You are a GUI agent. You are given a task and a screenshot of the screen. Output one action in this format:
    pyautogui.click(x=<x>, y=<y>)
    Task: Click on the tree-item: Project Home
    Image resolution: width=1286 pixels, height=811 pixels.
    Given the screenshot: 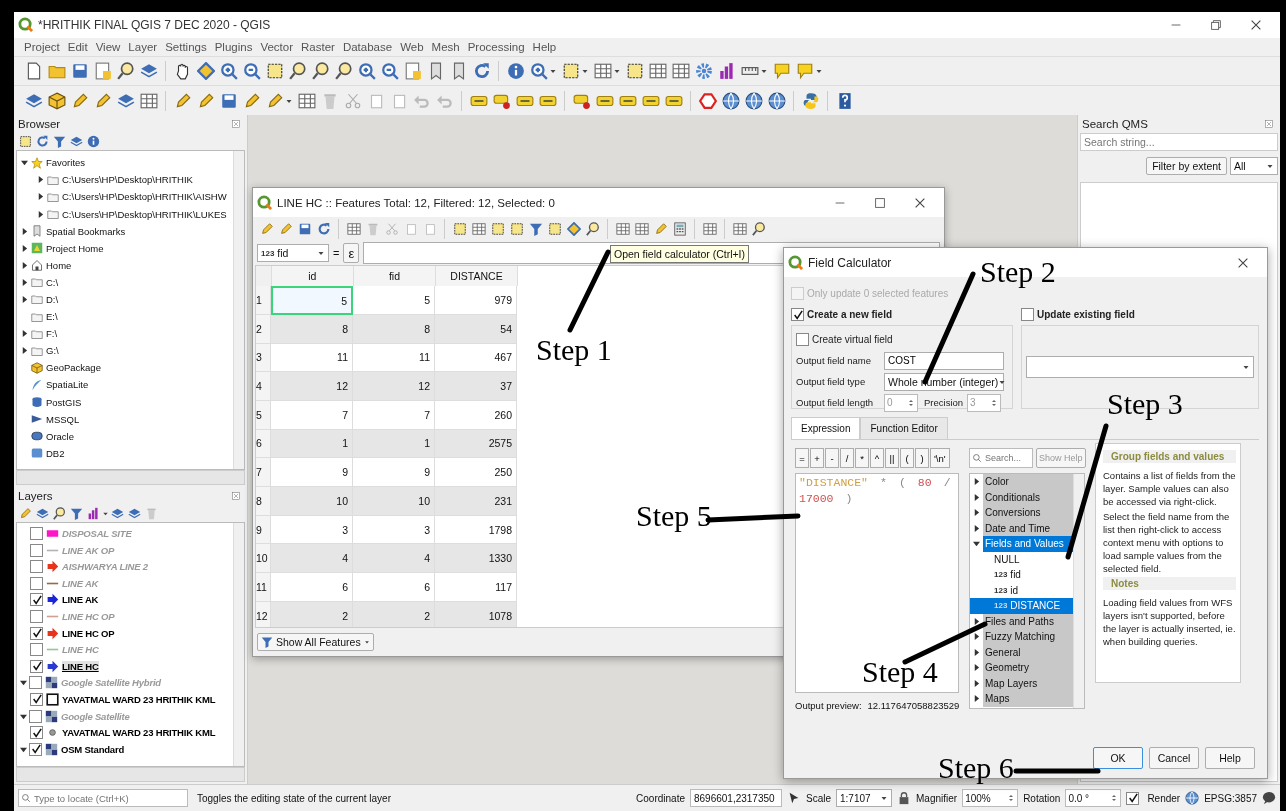 What is the action you would take?
    pyautogui.click(x=75, y=248)
    